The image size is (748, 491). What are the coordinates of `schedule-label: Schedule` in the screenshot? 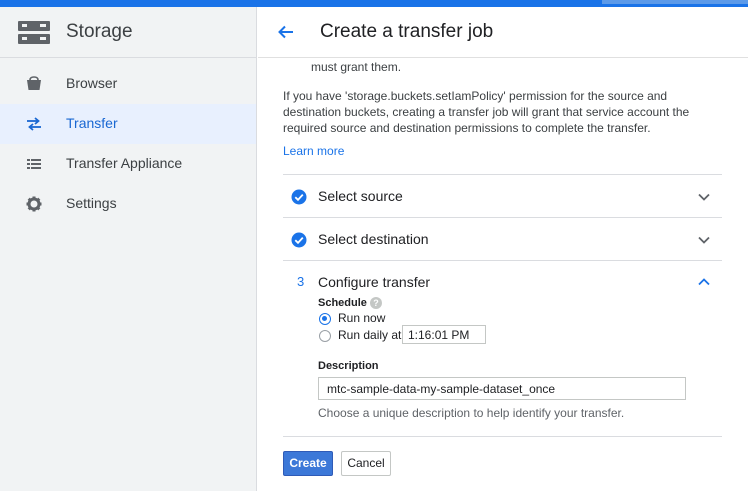 It's located at (342, 303).